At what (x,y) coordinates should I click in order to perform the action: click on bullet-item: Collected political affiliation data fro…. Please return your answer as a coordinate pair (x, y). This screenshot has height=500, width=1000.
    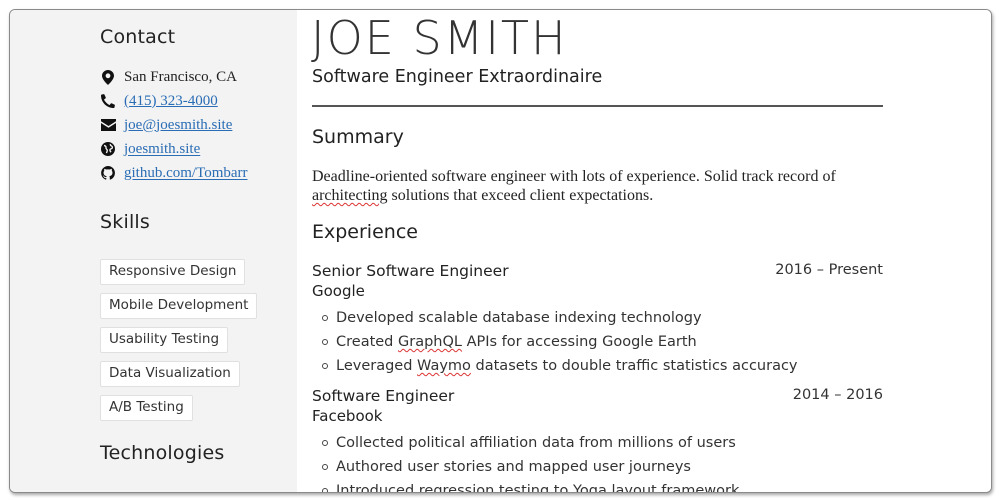
    Looking at the image, I should click on (602, 443).